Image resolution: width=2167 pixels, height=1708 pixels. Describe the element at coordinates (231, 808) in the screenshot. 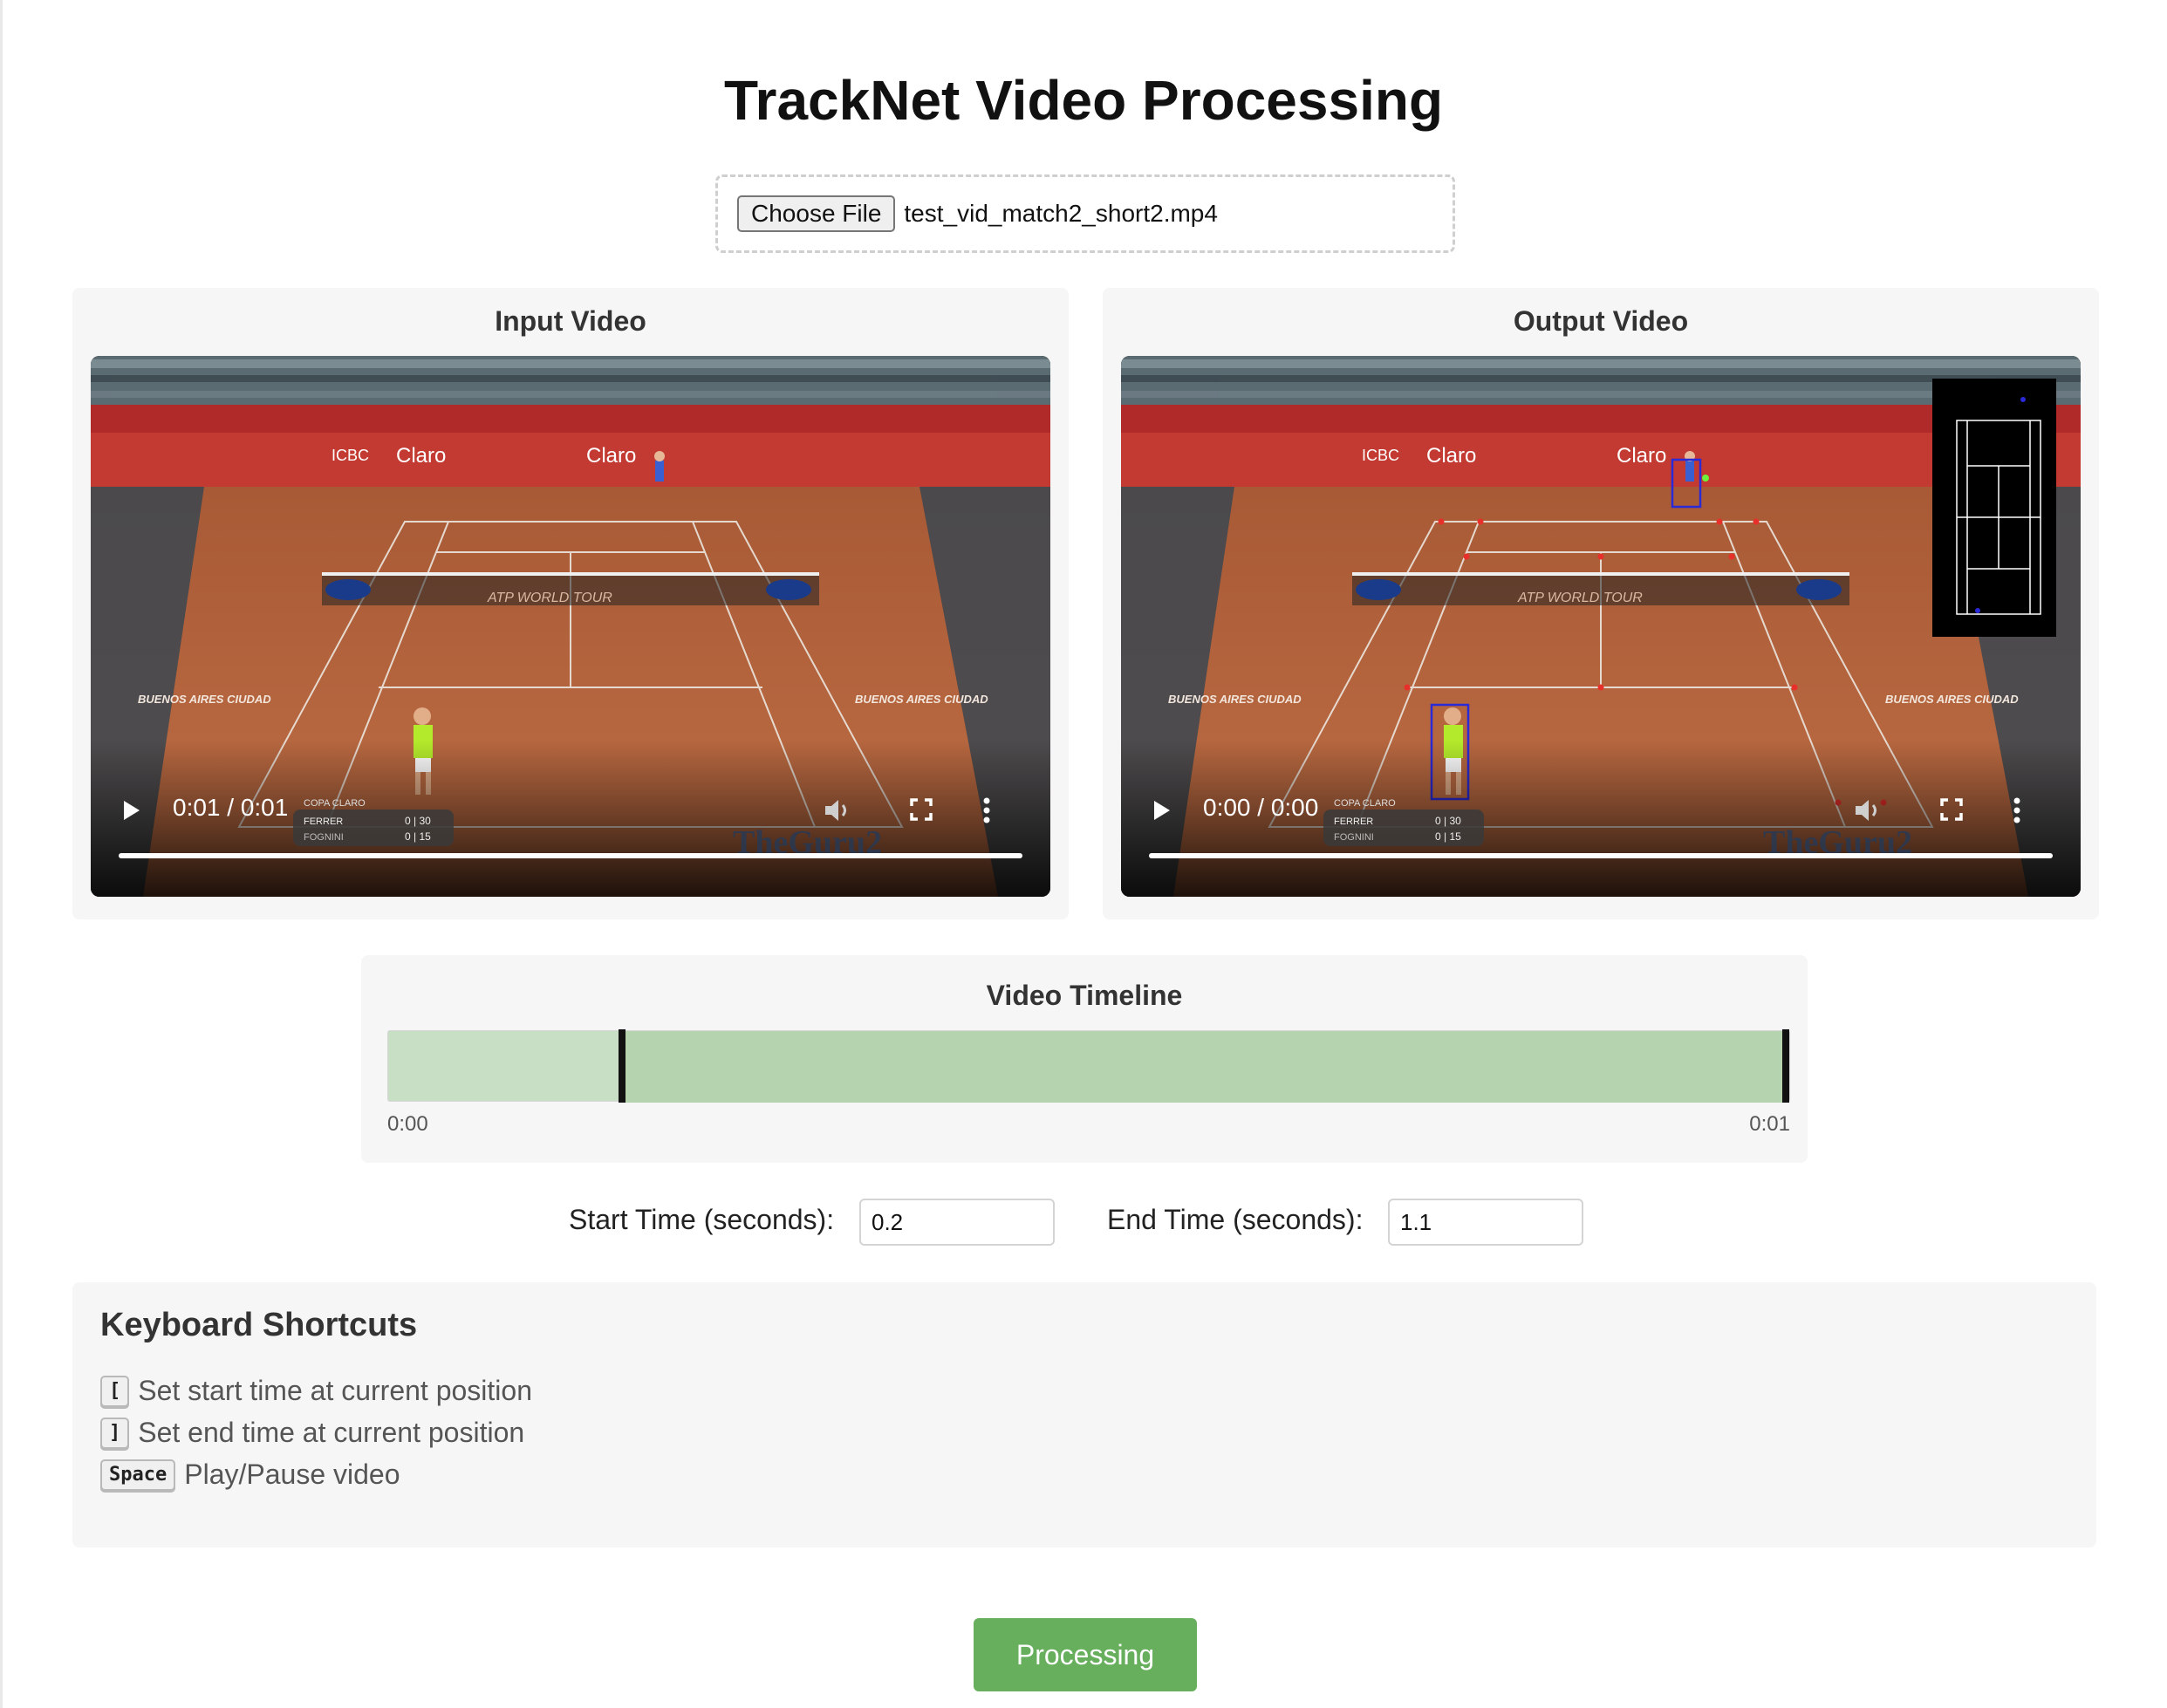

I see `time-display: 0:01 / 0:01` at that location.